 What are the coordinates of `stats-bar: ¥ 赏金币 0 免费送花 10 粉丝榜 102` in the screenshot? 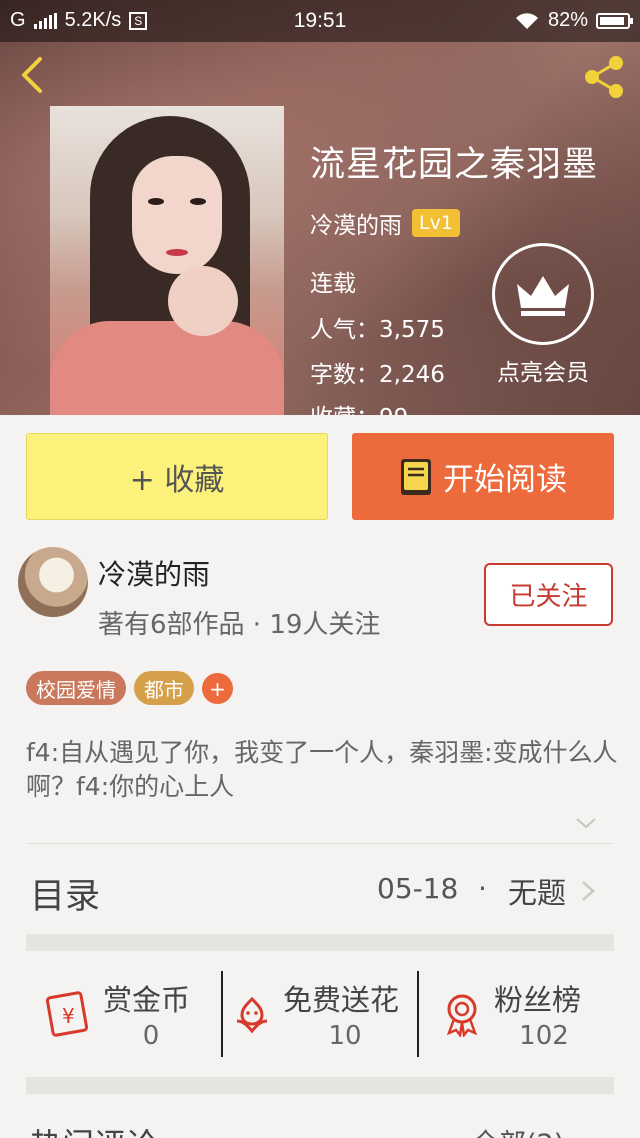 It's located at (320, 1015).